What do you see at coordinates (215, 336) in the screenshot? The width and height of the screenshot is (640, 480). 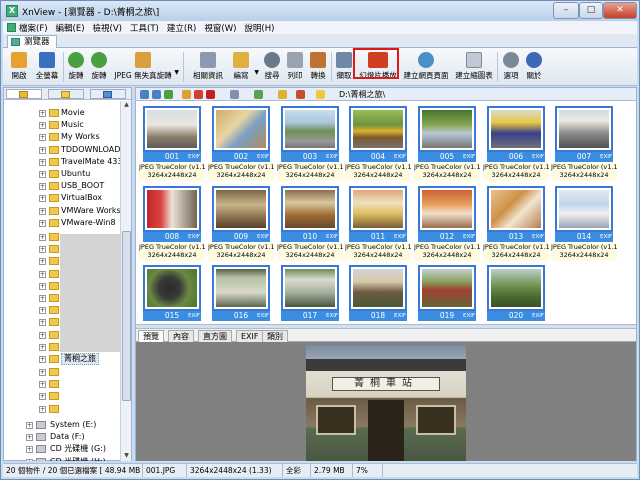 I see `tab-histogram: 直方圖` at bounding box center [215, 336].